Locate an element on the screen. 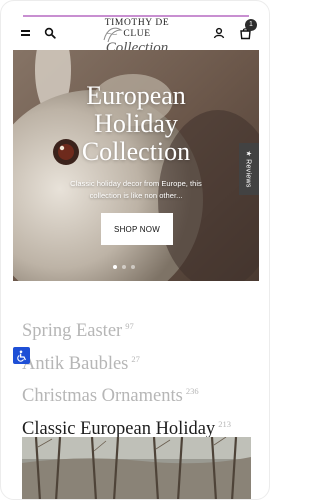  cart-icon: 1 is located at coordinates (246, 30).